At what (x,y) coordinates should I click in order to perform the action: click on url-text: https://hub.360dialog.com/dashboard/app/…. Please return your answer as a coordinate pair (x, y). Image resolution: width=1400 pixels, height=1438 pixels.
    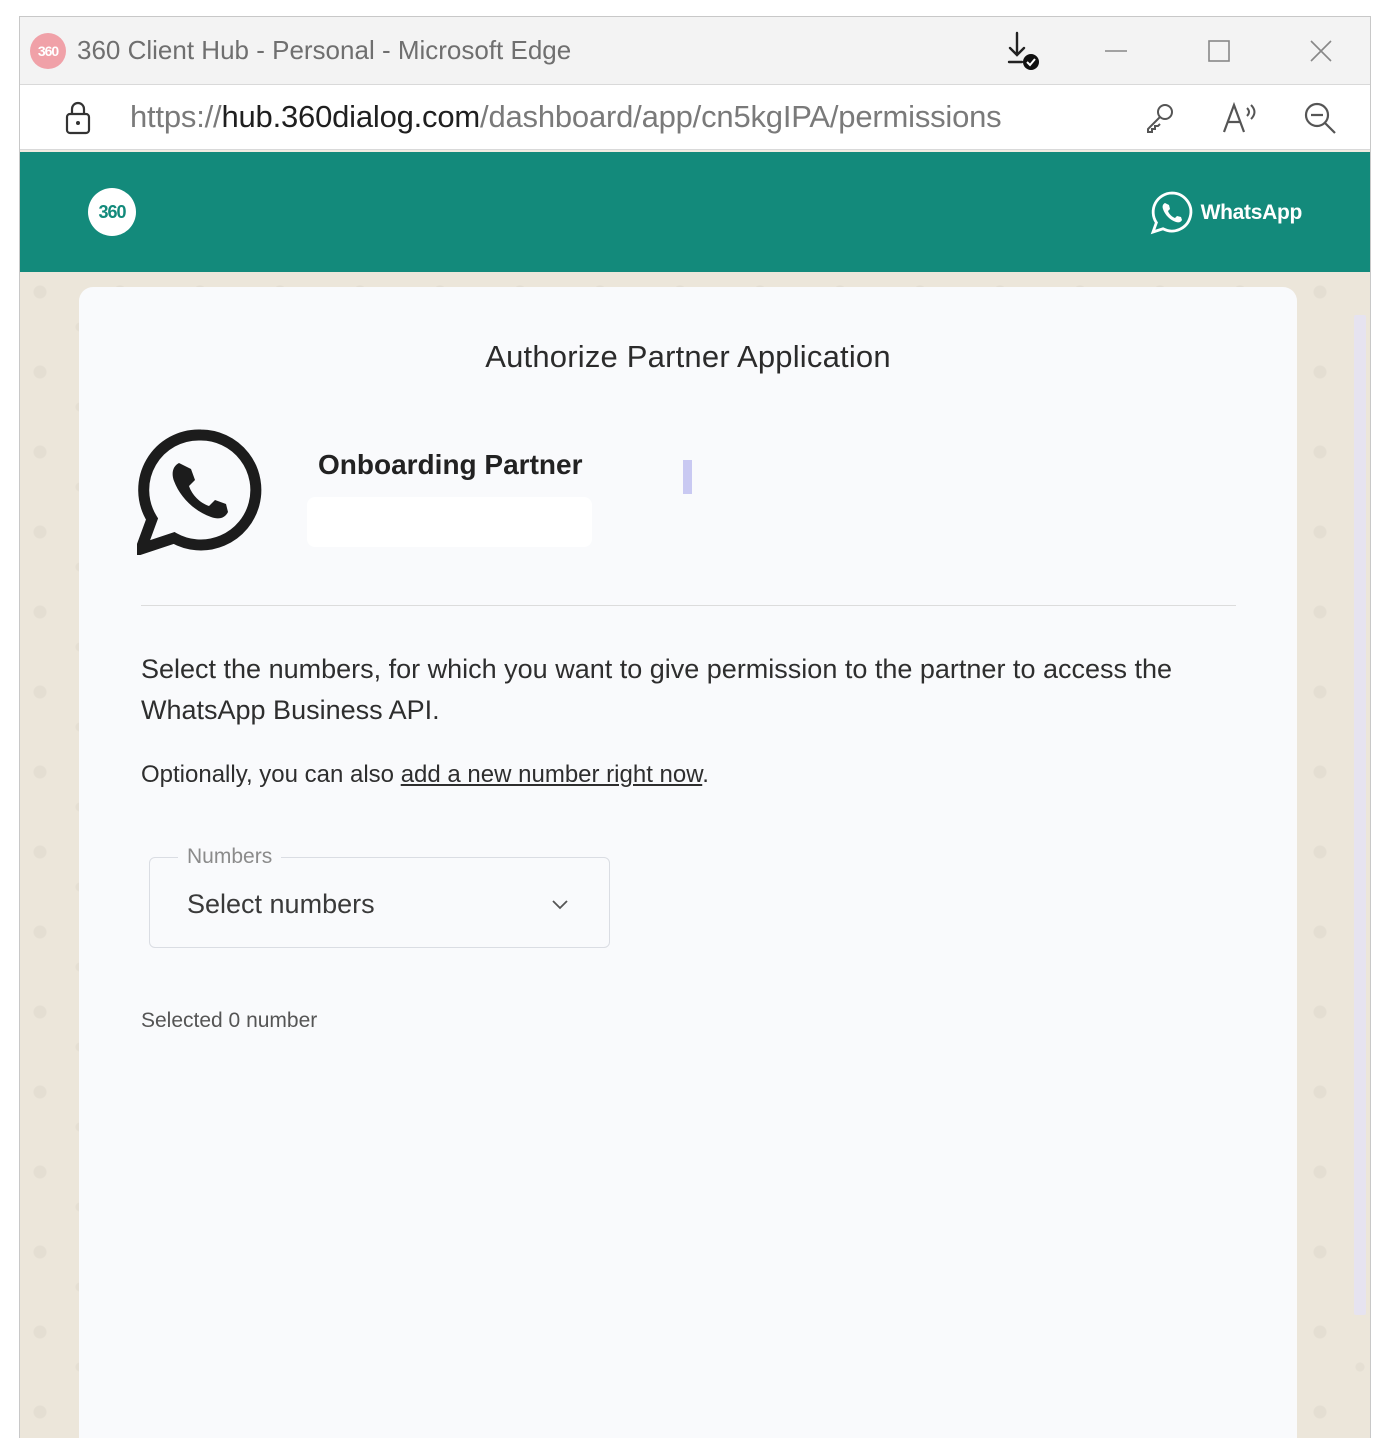
    Looking at the image, I should click on (566, 117).